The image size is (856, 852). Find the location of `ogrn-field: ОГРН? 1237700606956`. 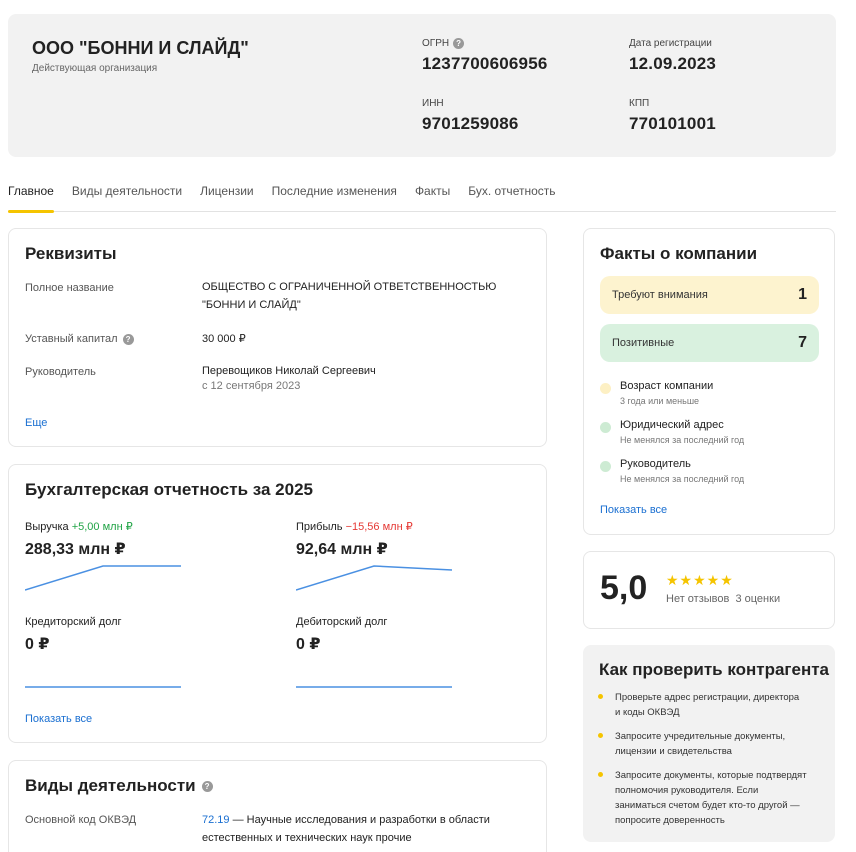

ogrn-field: ОГРН? 1237700606956 is located at coordinates (485, 56).